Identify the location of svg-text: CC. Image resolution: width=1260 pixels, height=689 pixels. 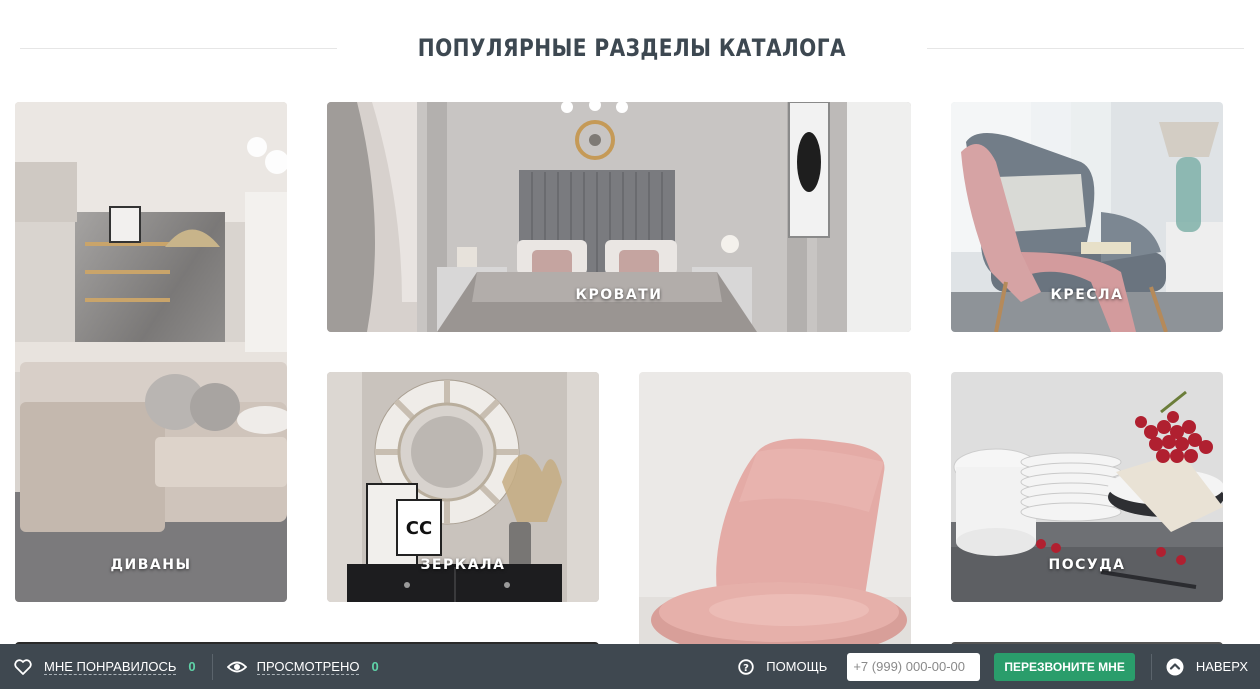
(419, 528).